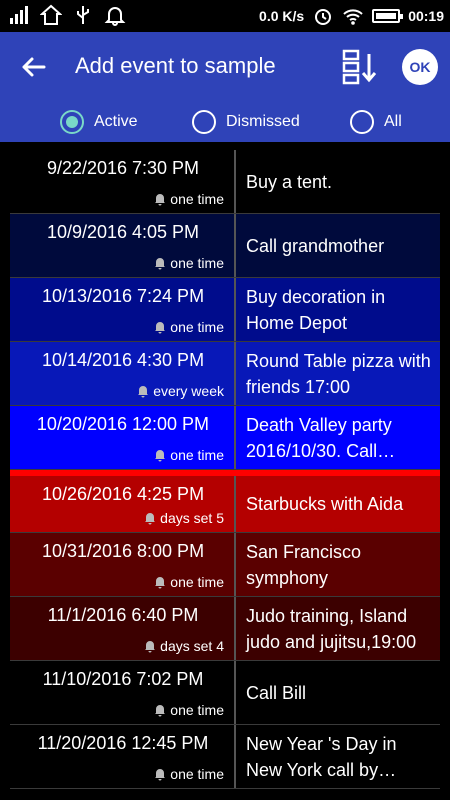 Image resolution: width=450 pixels, height=800 pixels. Describe the element at coordinates (175, 65) in the screenshot. I see `page-title: Add event to sample` at that location.